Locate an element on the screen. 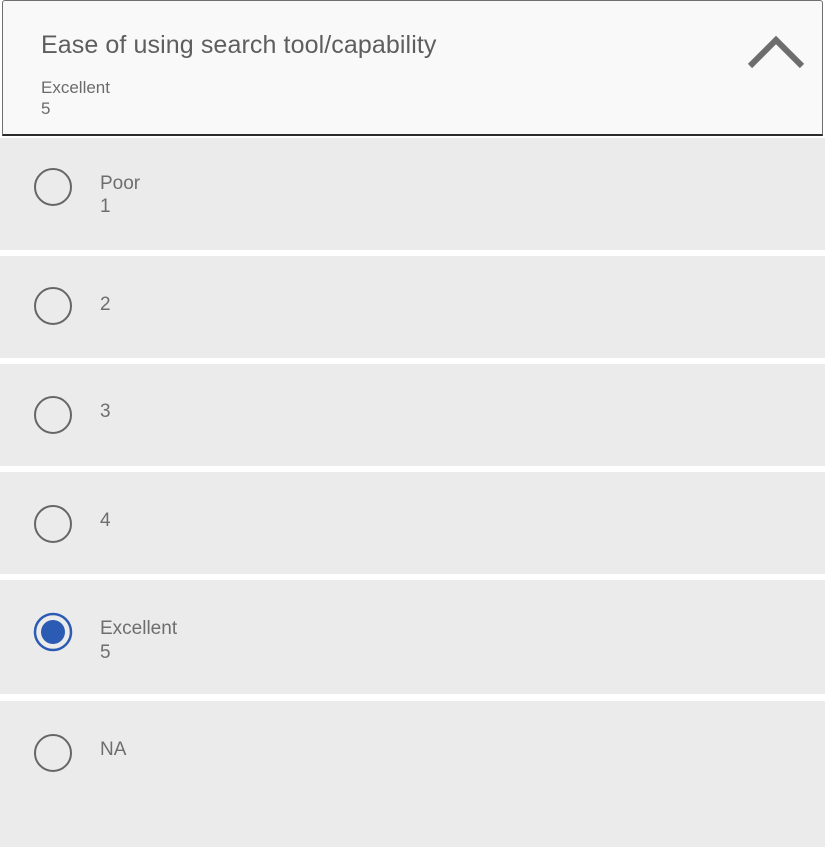  radio-selected-icon is located at coordinates (53, 632).